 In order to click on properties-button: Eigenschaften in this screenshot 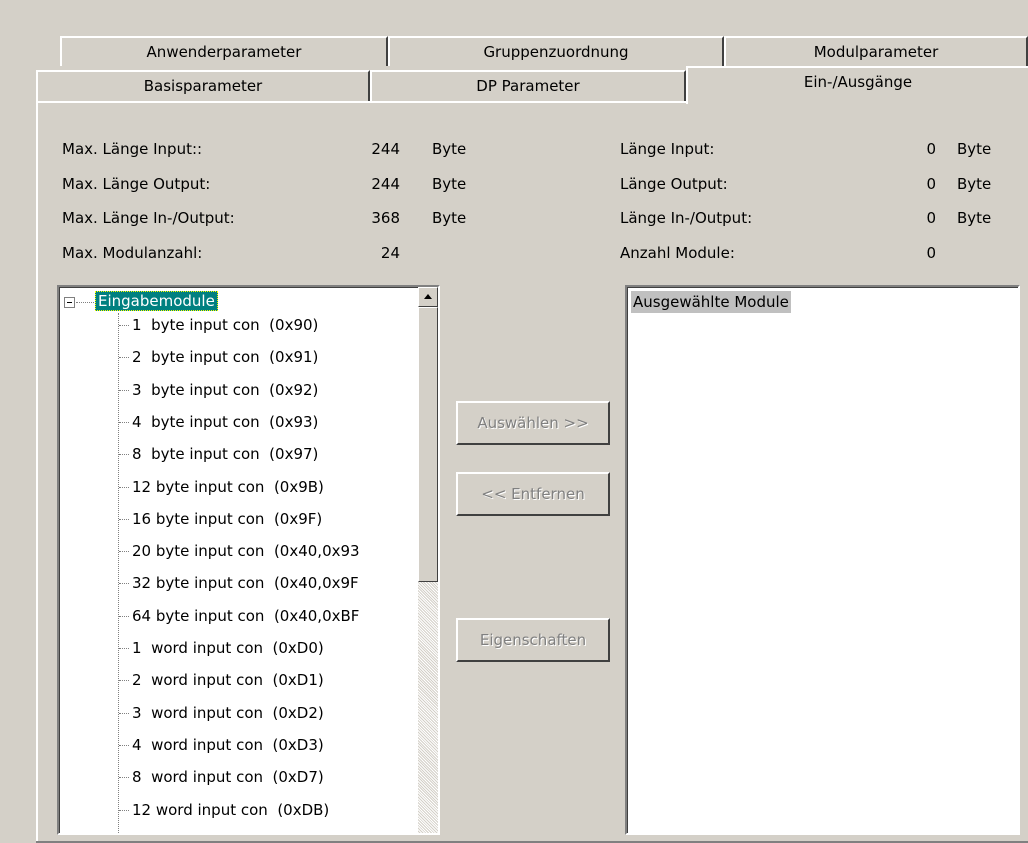, I will do `click(533, 640)`.